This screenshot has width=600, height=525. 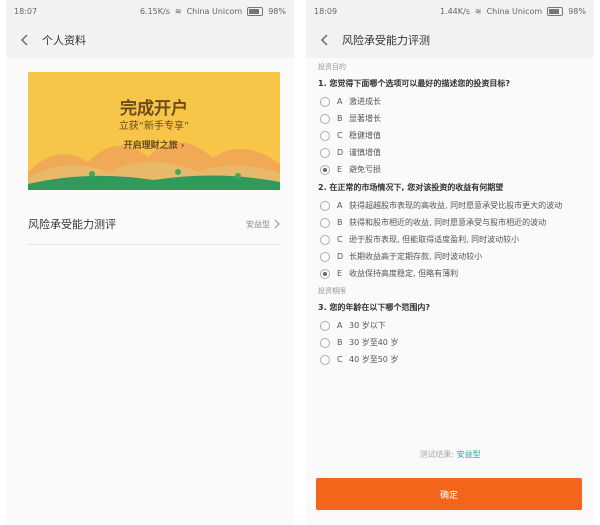 I want to click on option-text: 30 岁以下, so click(x=367, y=325).